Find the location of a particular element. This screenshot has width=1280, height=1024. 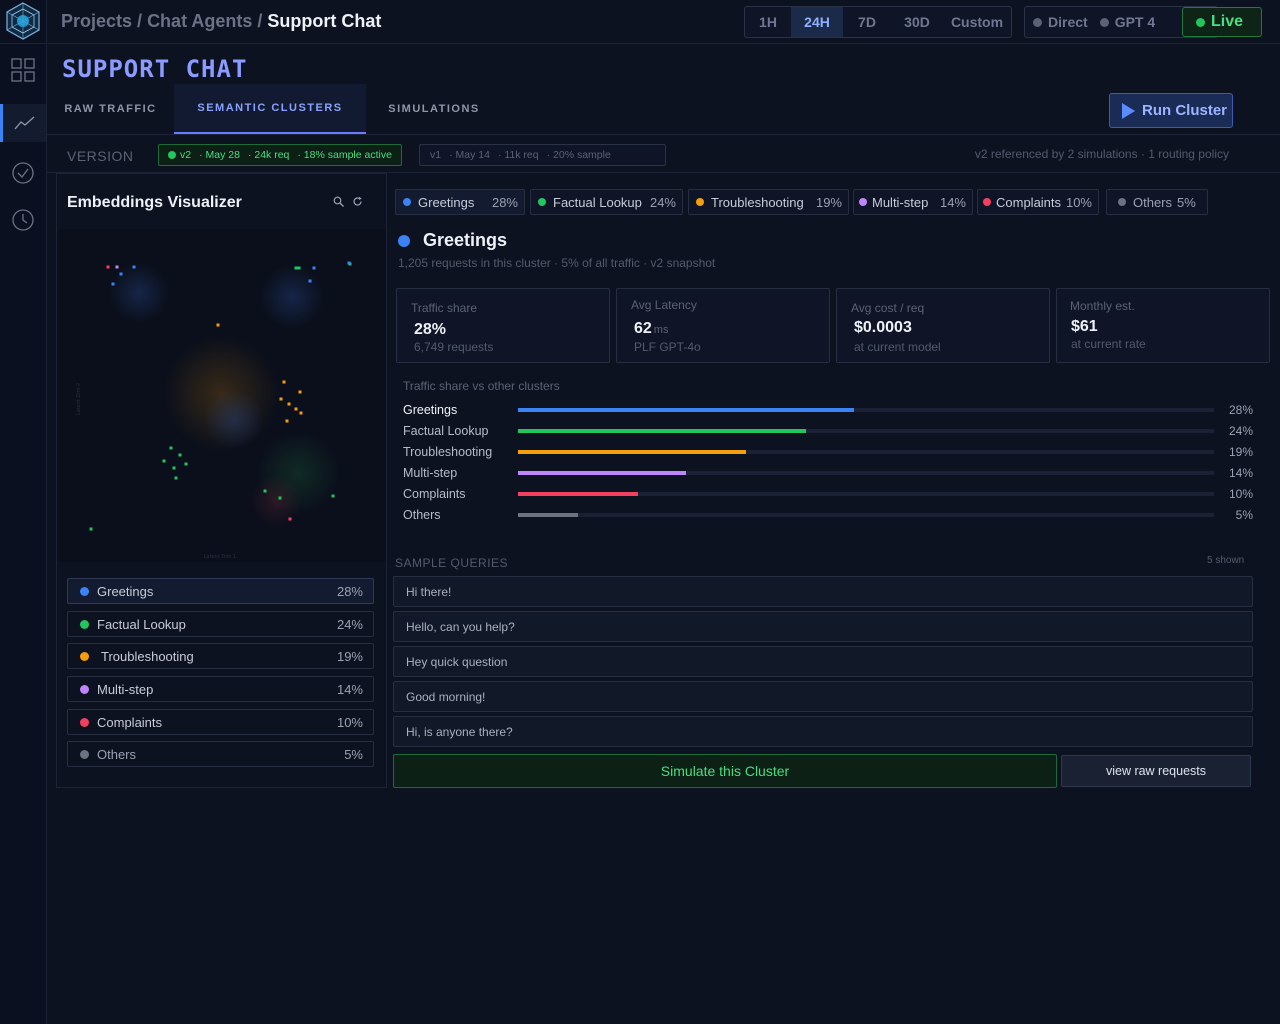

sample-queries-count: 5 shown is located at coordinates (1226, 560).